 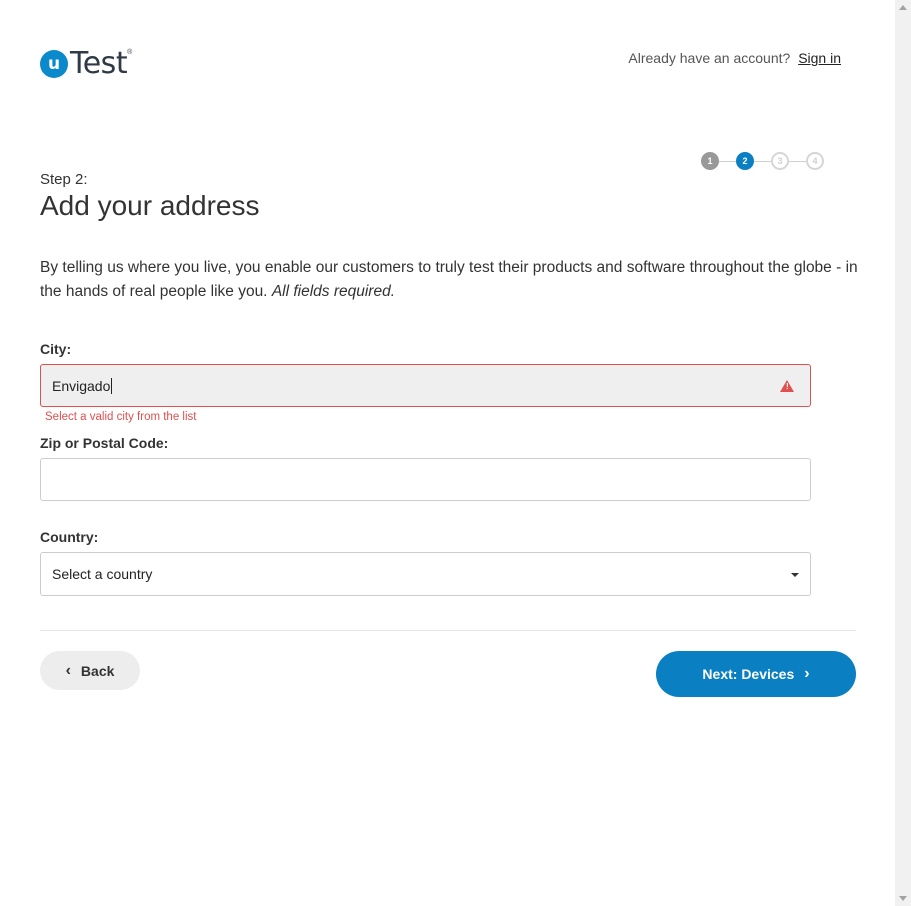 I want to click on step-1-indicator: 1, so click(x=710, y=161).